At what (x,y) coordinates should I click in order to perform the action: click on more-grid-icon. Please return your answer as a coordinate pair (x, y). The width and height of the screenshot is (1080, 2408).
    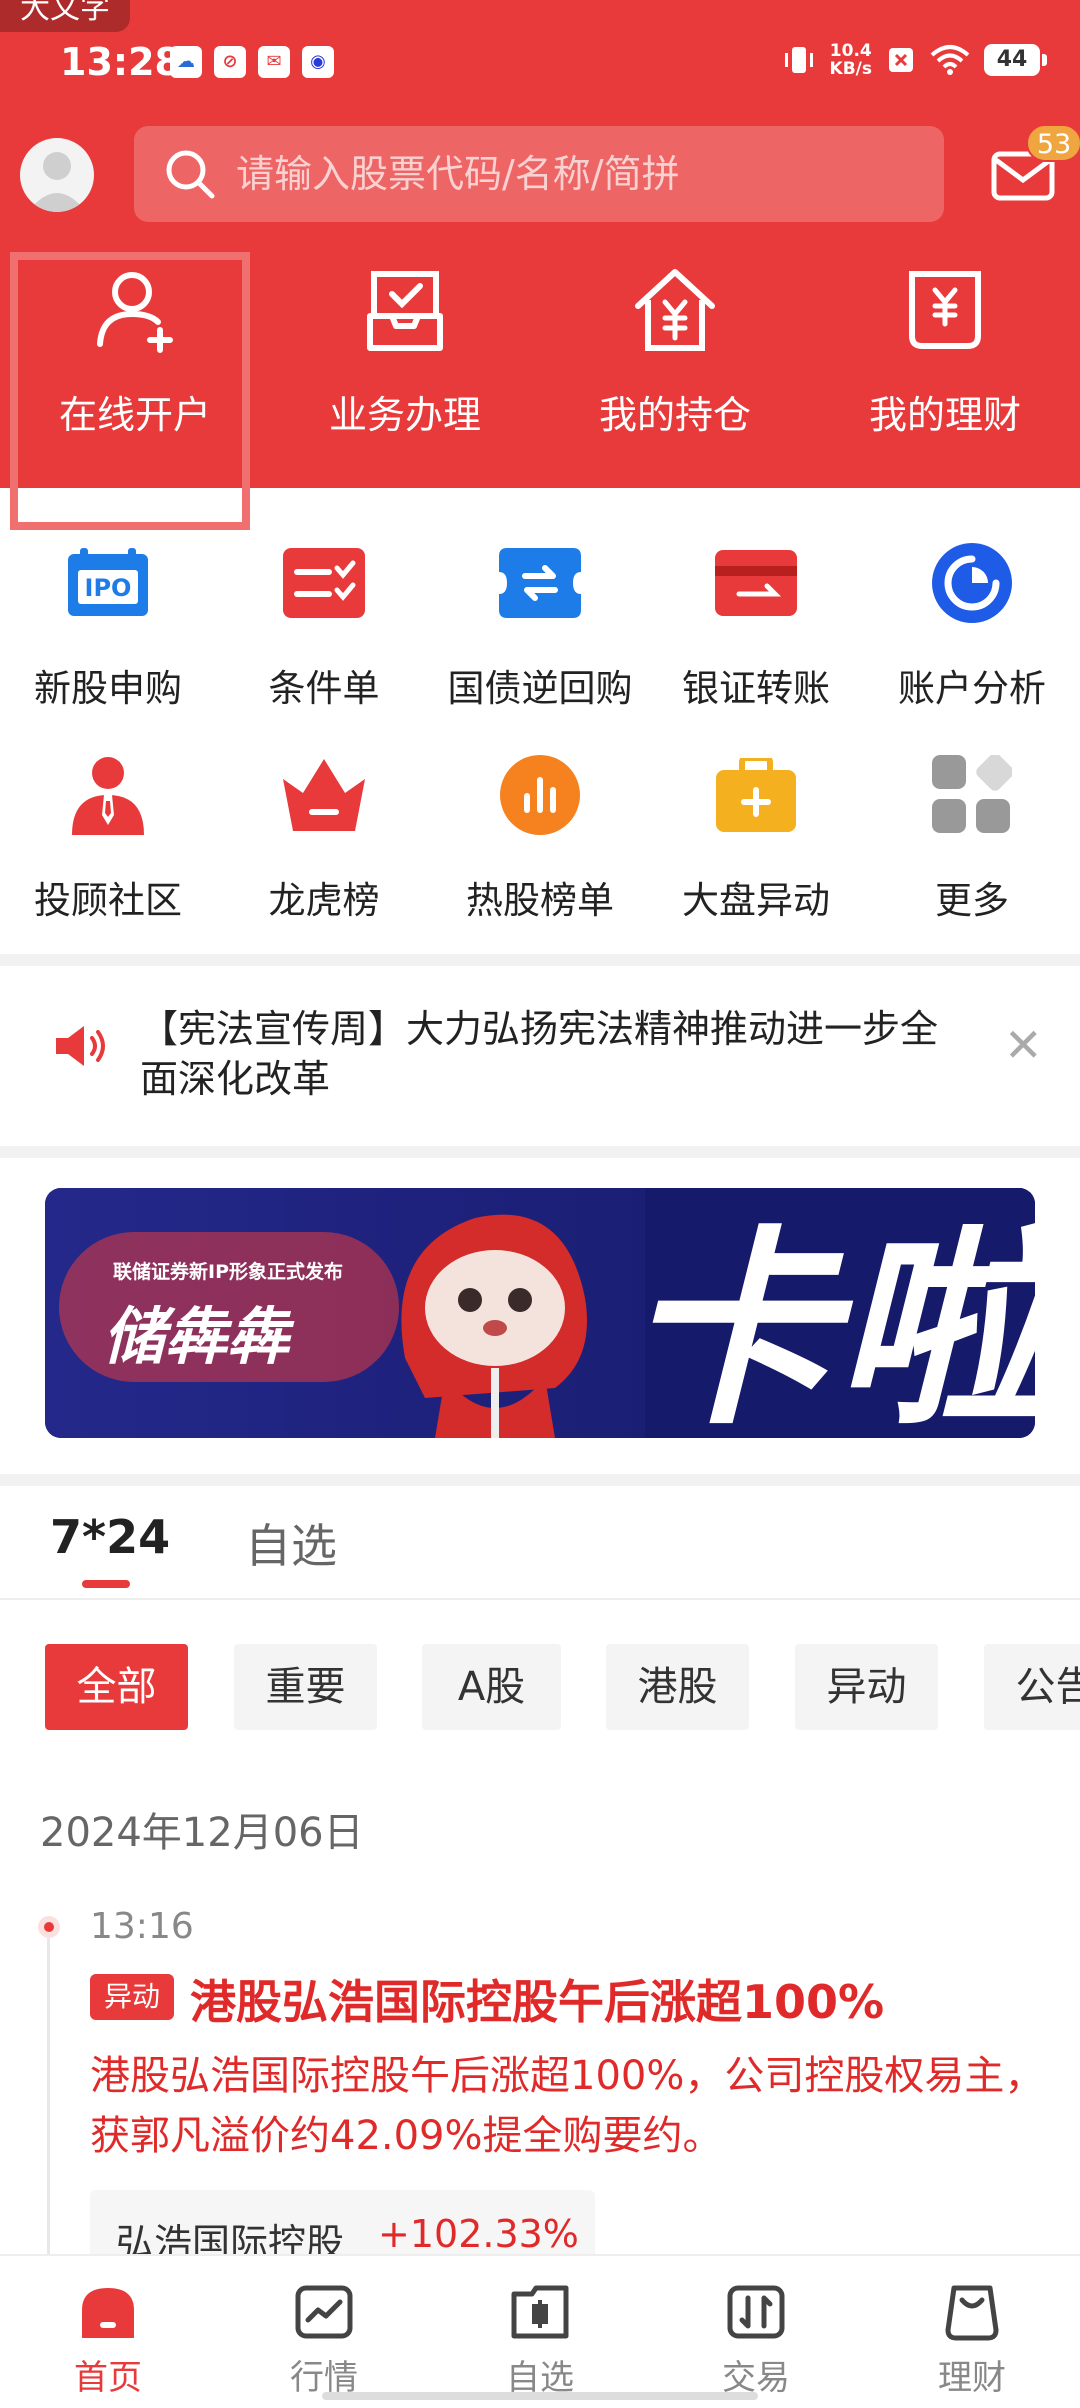
    Looking at the image, I should click on (972, 795).